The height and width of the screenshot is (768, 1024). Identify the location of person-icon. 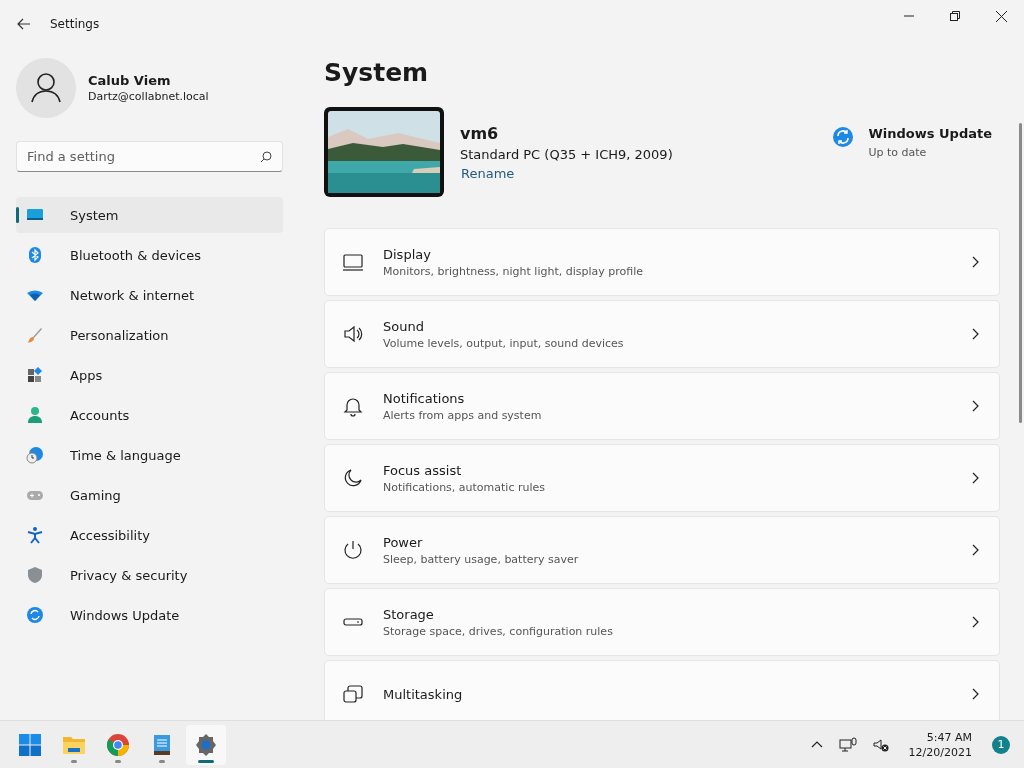
(35, 415).